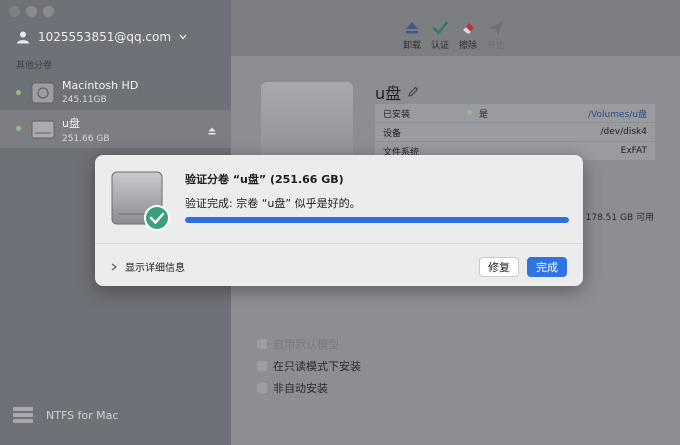 The width and height of the screenshot is (680, 445). What do you see at coordinates (339, 243) in the screenshot?
I see `divider` at bounding box center [339, 243].